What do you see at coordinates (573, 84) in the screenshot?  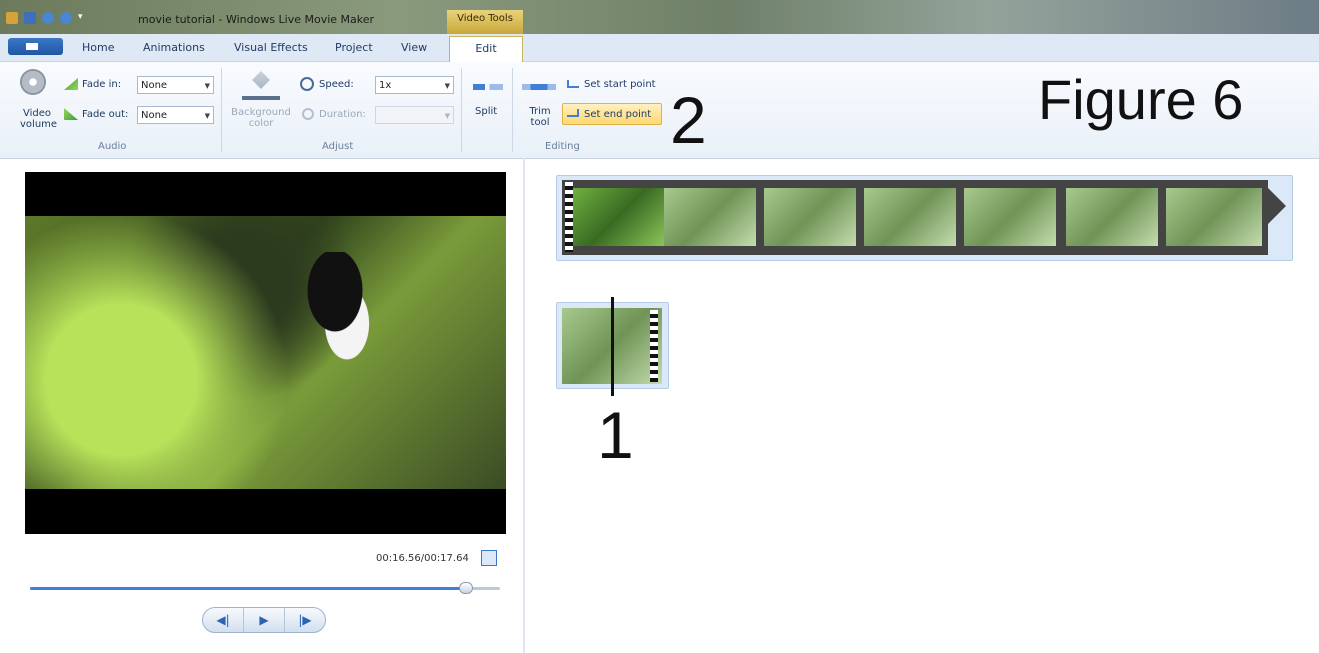 I see `set-start-point-icon` at bounding box center [573, 84].